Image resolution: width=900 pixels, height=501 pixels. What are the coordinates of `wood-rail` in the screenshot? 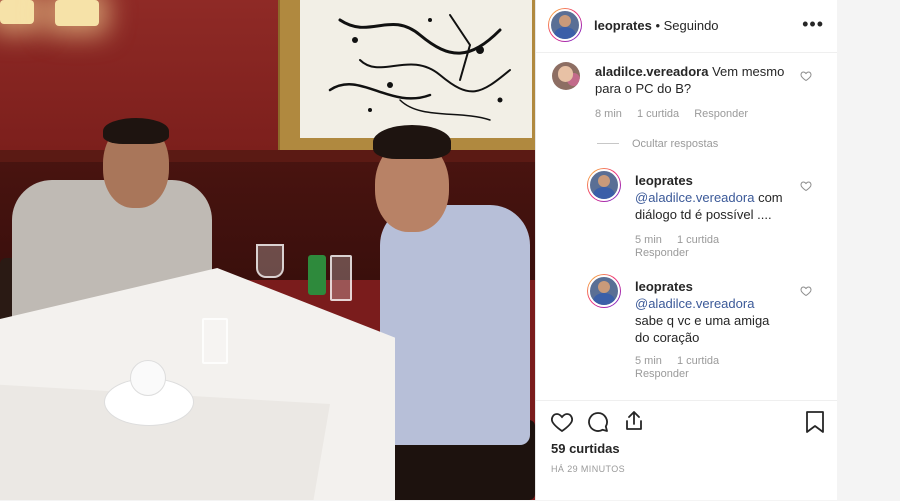 It's located at (267, 156).